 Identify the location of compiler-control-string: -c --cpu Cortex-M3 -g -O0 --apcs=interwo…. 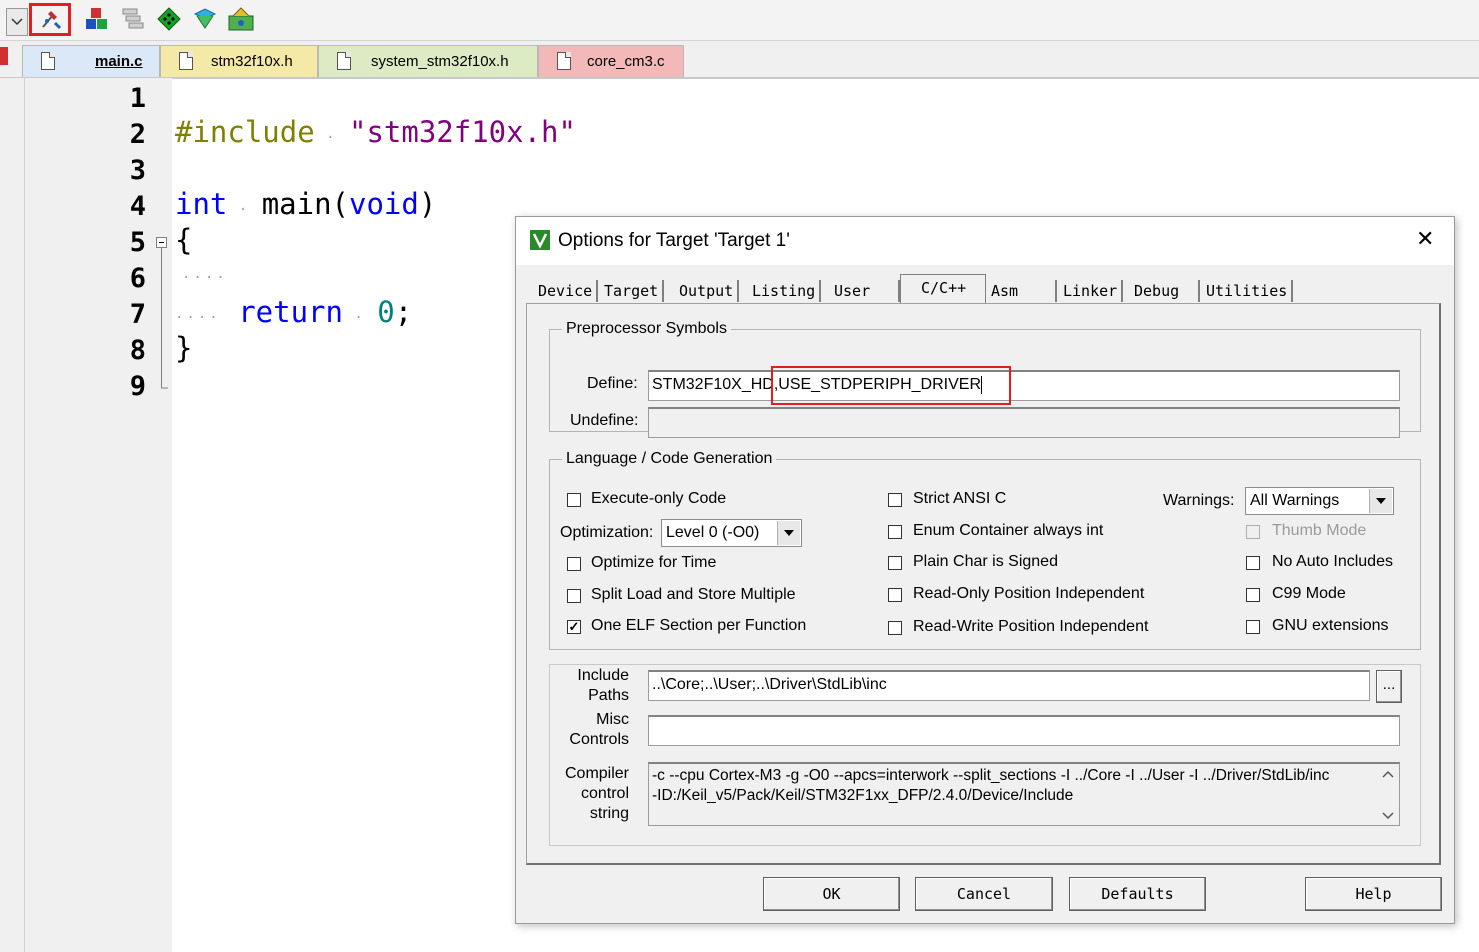
(1024, 794).